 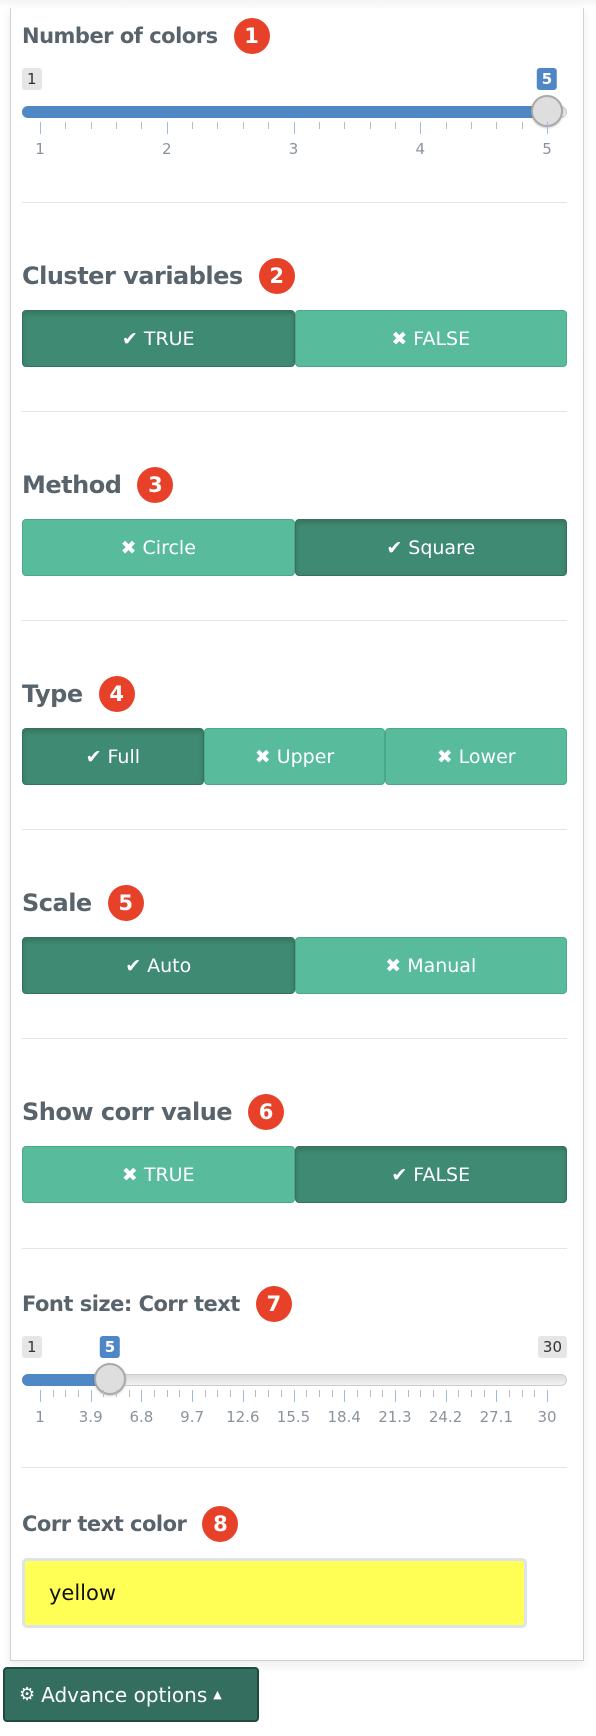 What do you see at coordinates (430, 1174) in the screenshot?
I see `option-false-button: ✔ FALSE` at bounding box center [430, 1174].